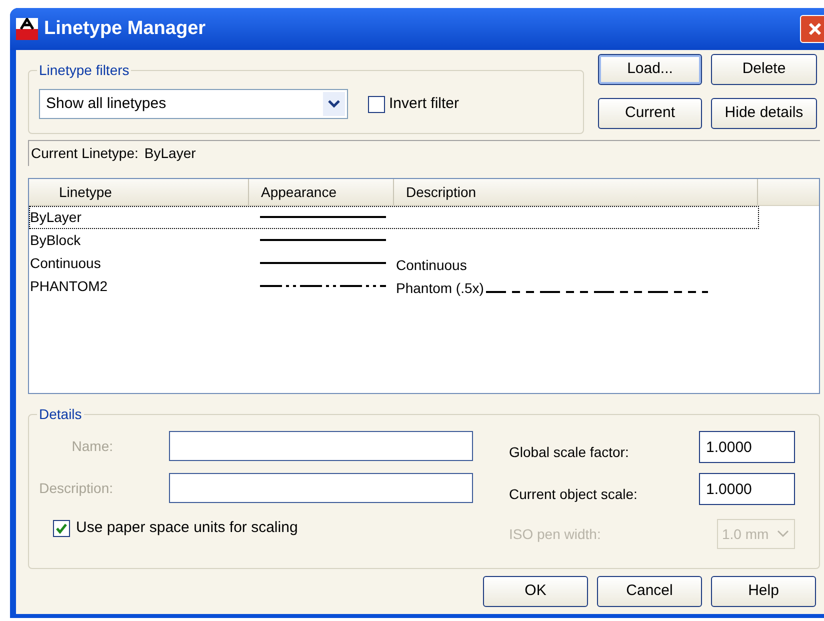 This screenshot has width=824, height=621. I want to click on dialog-button: Delete, so click(764, 69).